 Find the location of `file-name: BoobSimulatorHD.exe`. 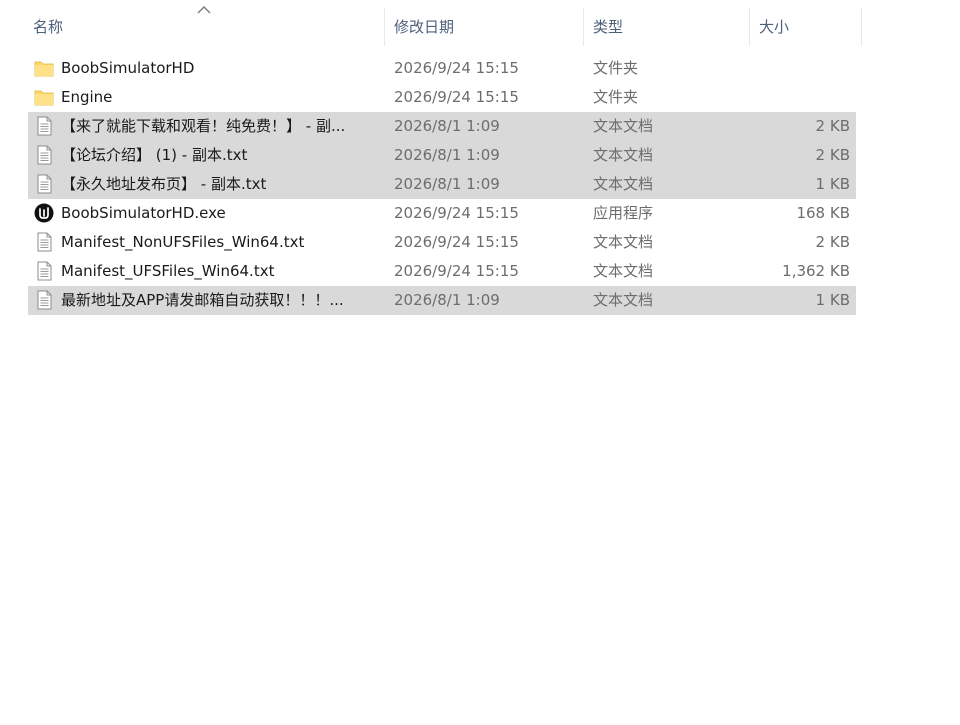

file-name: BoobSimulatorHD.exe is located at coordinates (143, 213).